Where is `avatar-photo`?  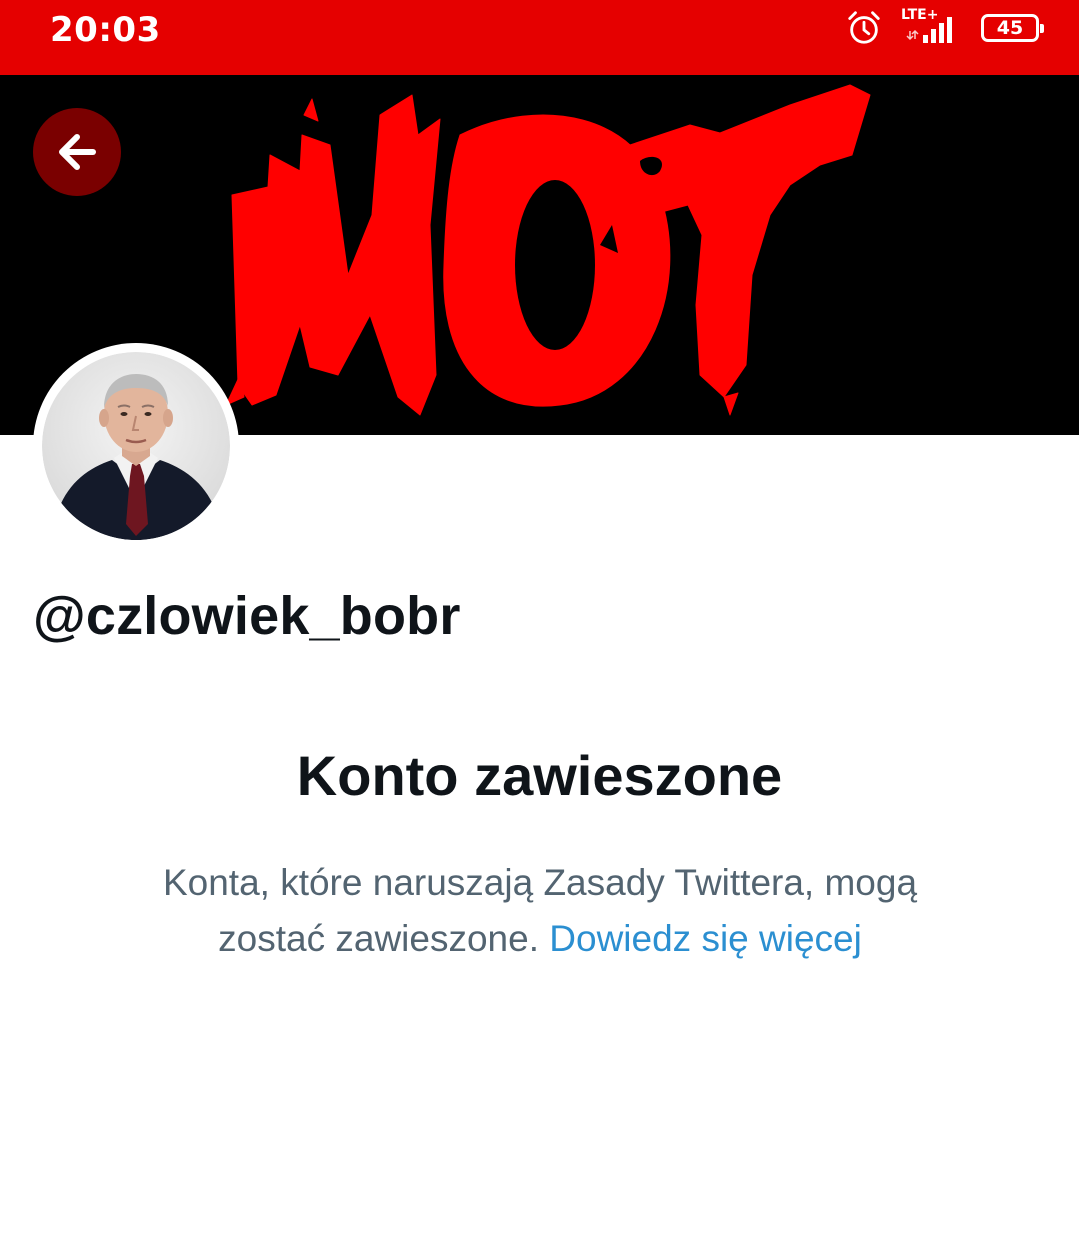 avatar-photo is located at coordinates (136, 446).